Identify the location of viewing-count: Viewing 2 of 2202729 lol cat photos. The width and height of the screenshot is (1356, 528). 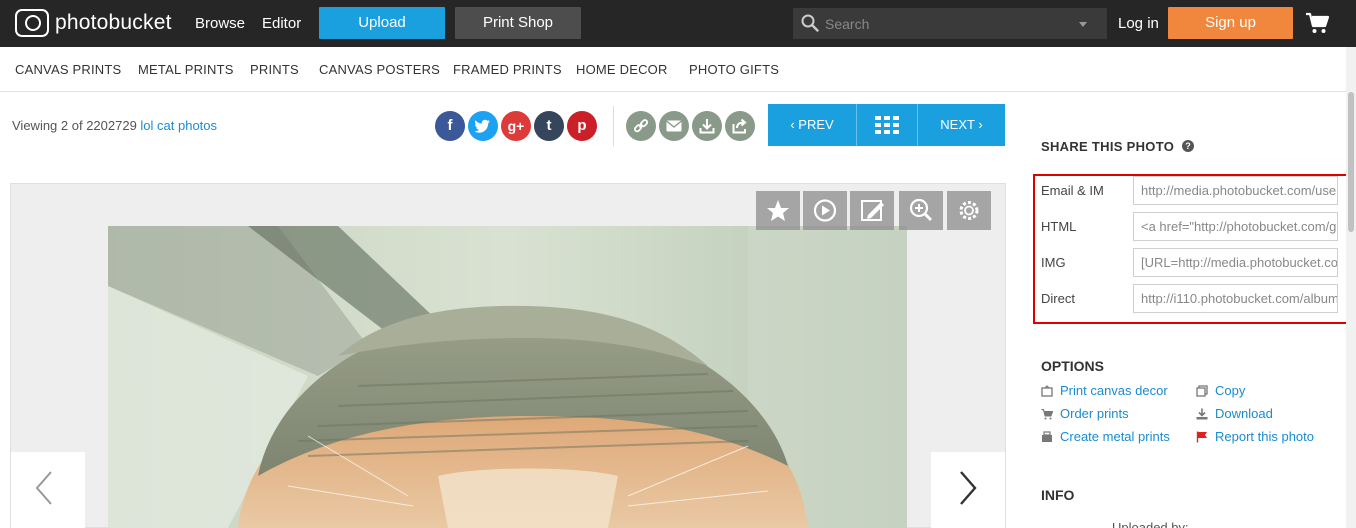
(114, 125).